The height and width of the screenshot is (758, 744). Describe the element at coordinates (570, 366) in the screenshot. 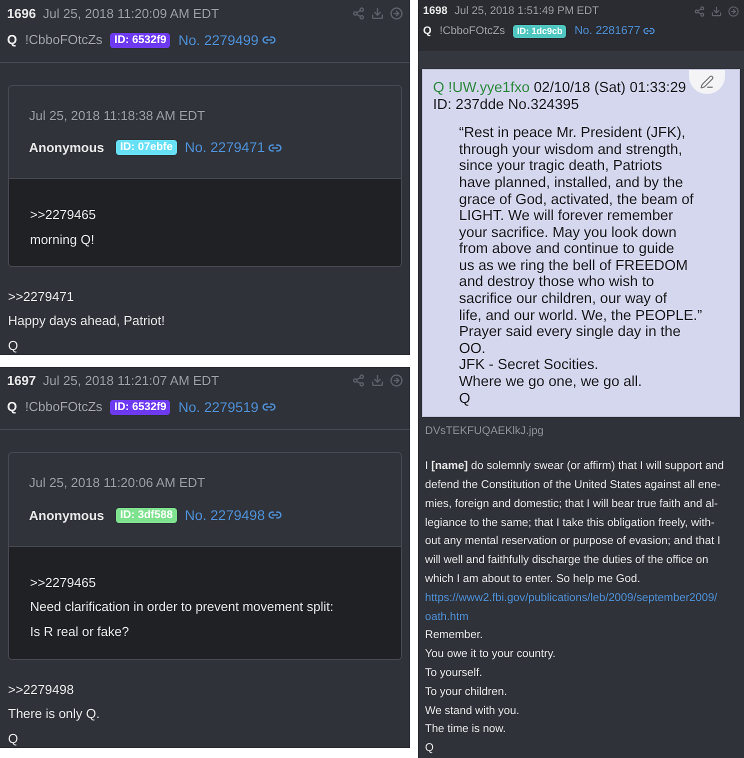

I see `screenshot-text: Prayer said every single day in the OO. JFK - Secret Socities. Where we go one, we go all. Q` at that location.